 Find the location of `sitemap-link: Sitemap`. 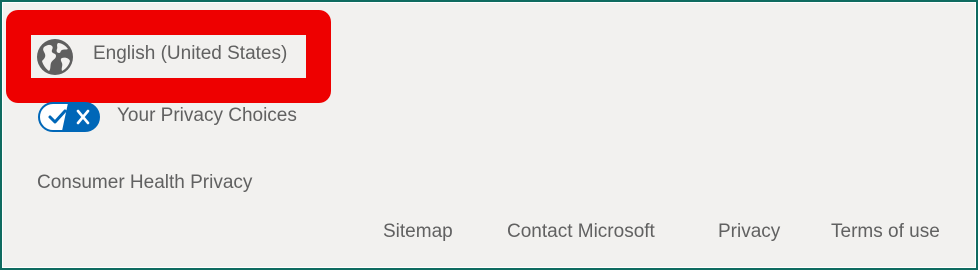

sitemap-link: Sitemap is located at coordinates (418, 232).